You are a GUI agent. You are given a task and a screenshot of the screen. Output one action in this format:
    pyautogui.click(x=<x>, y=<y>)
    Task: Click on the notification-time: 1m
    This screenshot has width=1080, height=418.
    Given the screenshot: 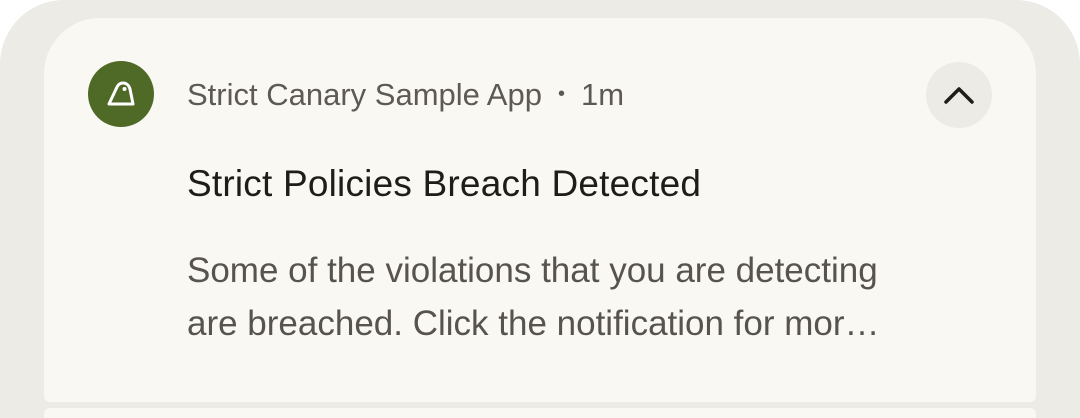 What is the action you would take?
    pyautogui.click(x=602, y=94)
    